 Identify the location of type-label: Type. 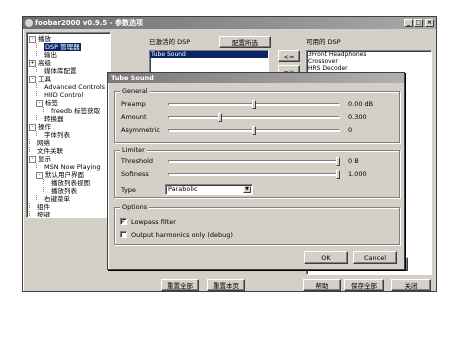
(128, 190).